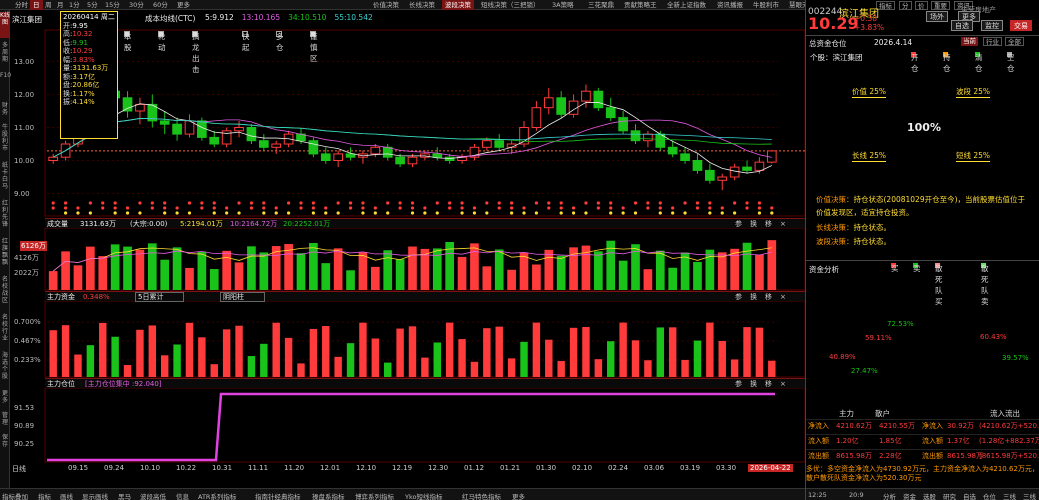 The width and height of the screenshot is (1039, 500). I want to click on axis-label: 90.25, so click(24, 444).